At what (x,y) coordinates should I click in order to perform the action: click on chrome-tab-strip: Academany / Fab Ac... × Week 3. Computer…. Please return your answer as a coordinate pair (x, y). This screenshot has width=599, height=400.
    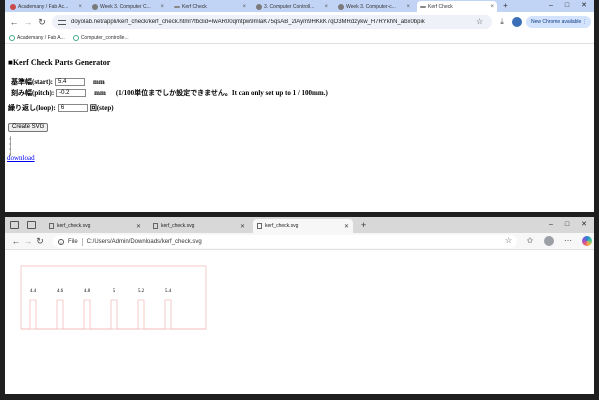
    Looking at the image, I should click on (299, 6).